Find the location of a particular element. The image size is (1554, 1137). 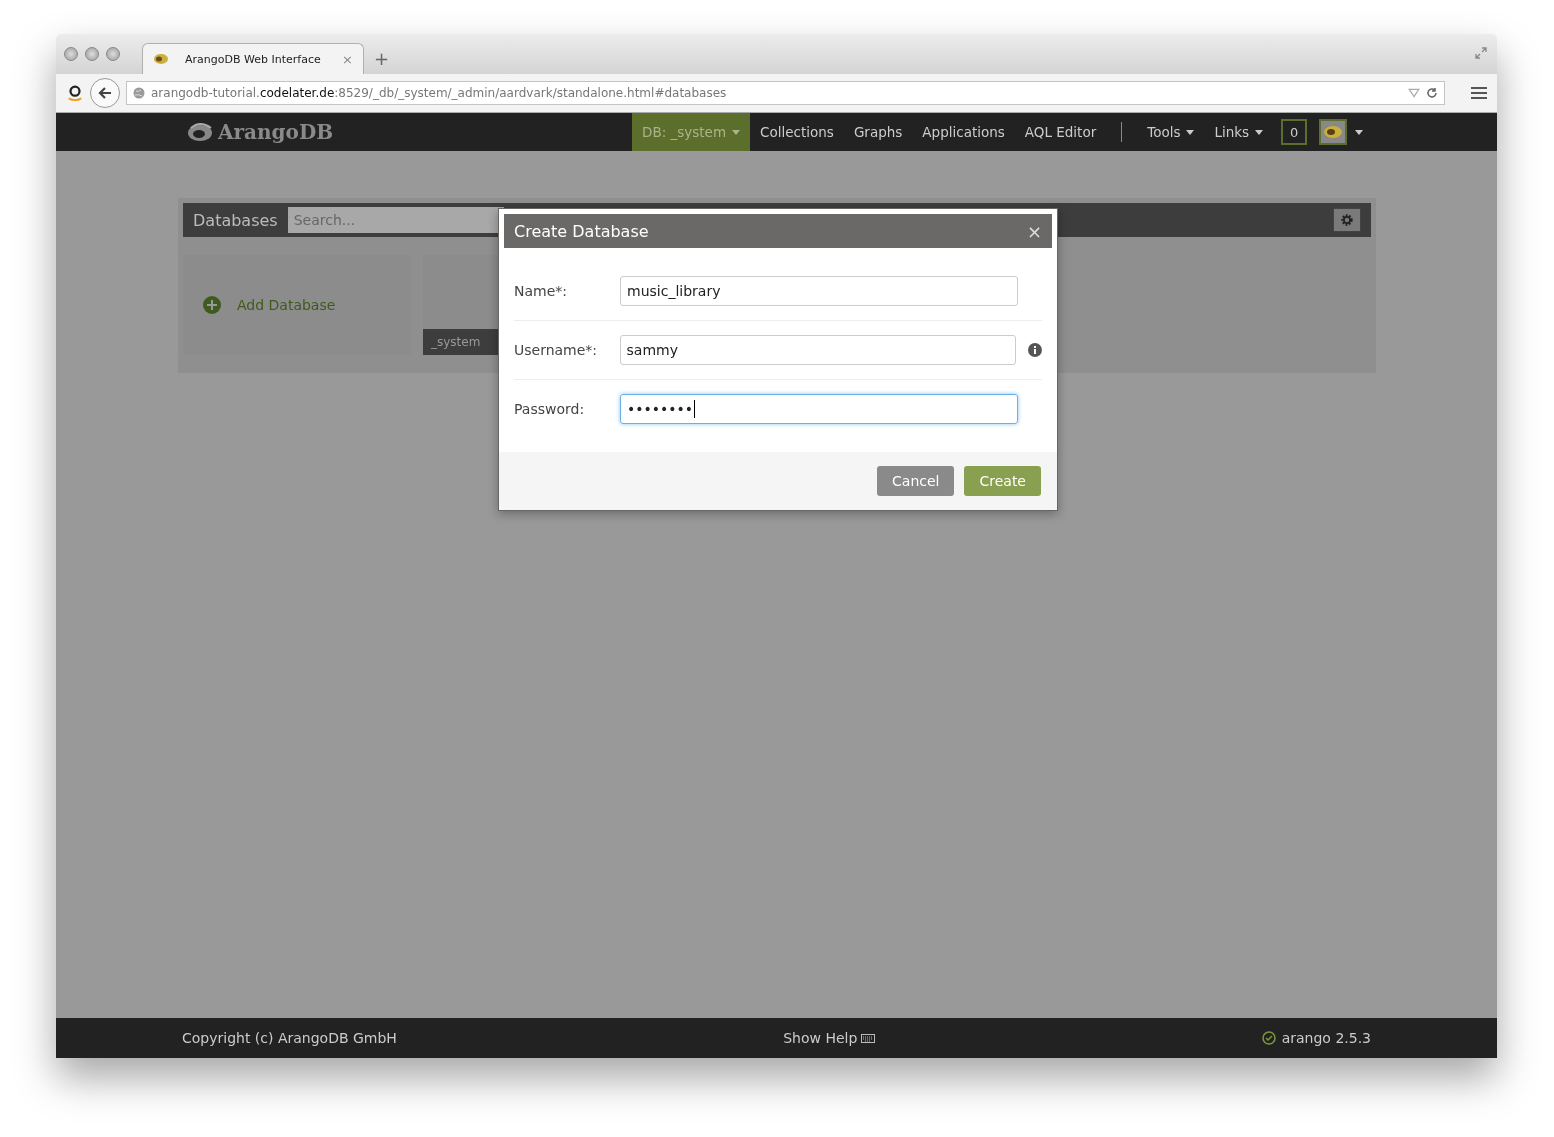

input-field: sammy is located at coordinates (818, 350).